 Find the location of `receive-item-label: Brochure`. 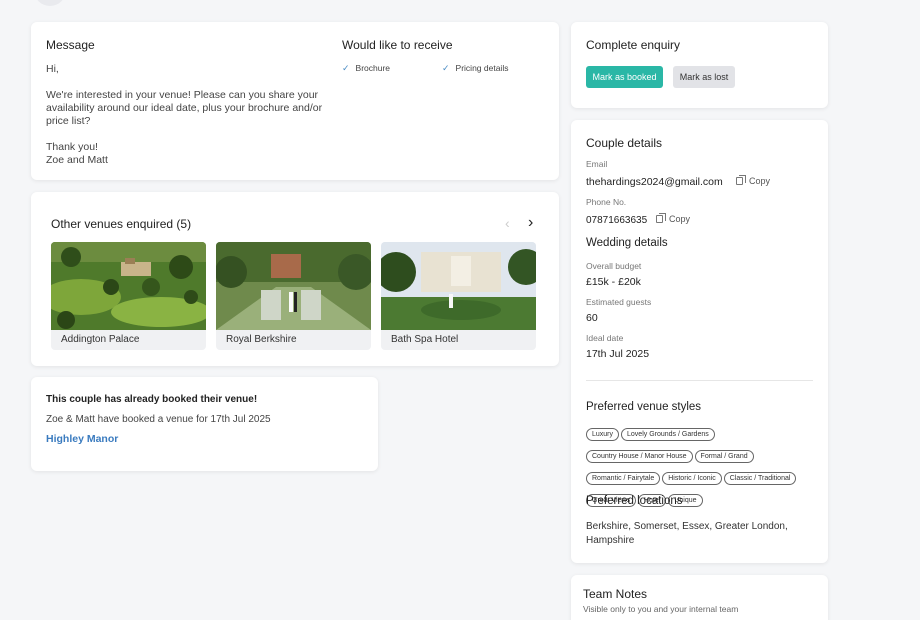

receive-item-label: Brochure is located at coordinates (373, 68).